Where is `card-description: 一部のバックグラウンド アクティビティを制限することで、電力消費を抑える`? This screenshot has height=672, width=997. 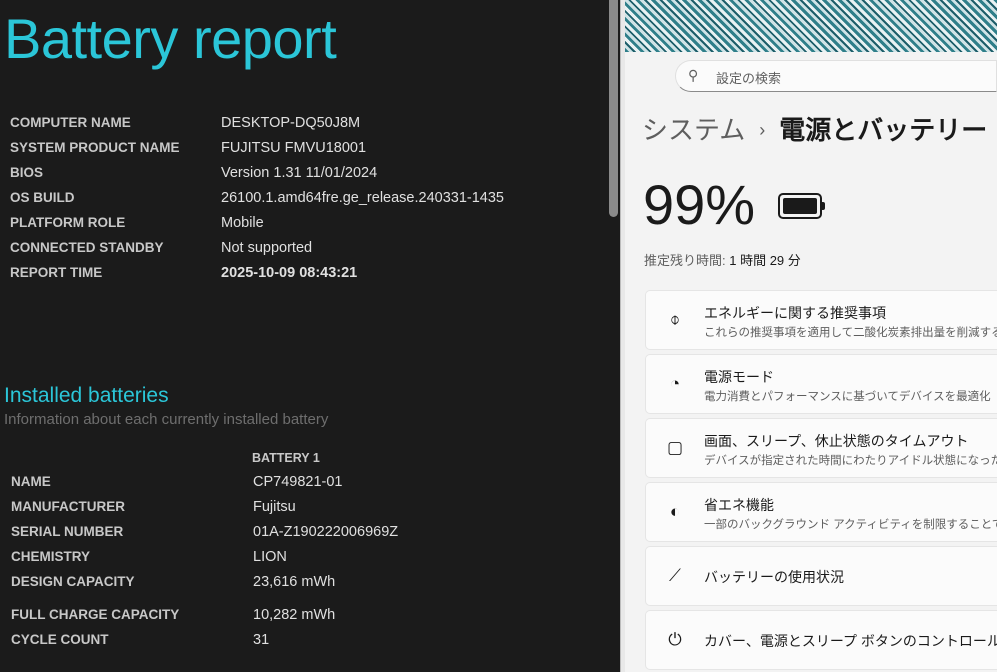
card-description: 一部のバックグラウンド アクティビティを制限することで、電力消費を抑える is located at coordinates (850, 525).